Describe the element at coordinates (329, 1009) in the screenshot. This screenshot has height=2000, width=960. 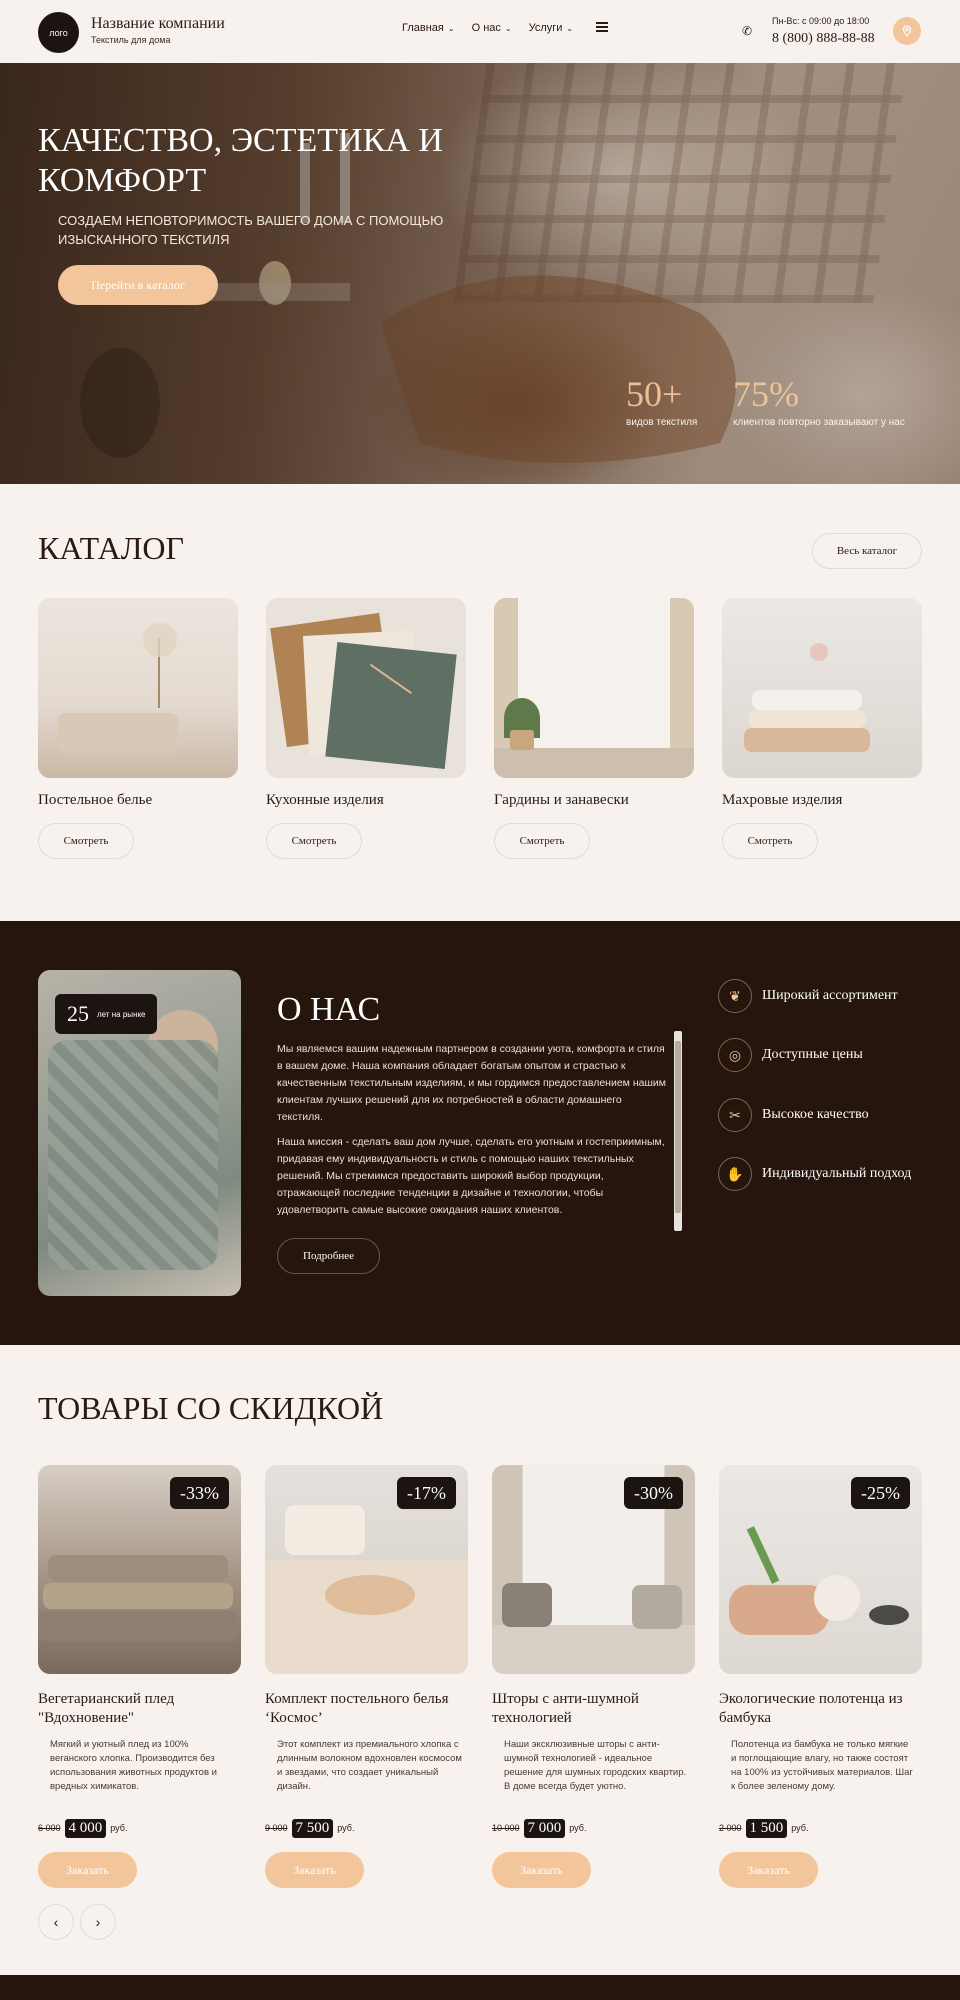
I see `about-title: О НАС` at that location.